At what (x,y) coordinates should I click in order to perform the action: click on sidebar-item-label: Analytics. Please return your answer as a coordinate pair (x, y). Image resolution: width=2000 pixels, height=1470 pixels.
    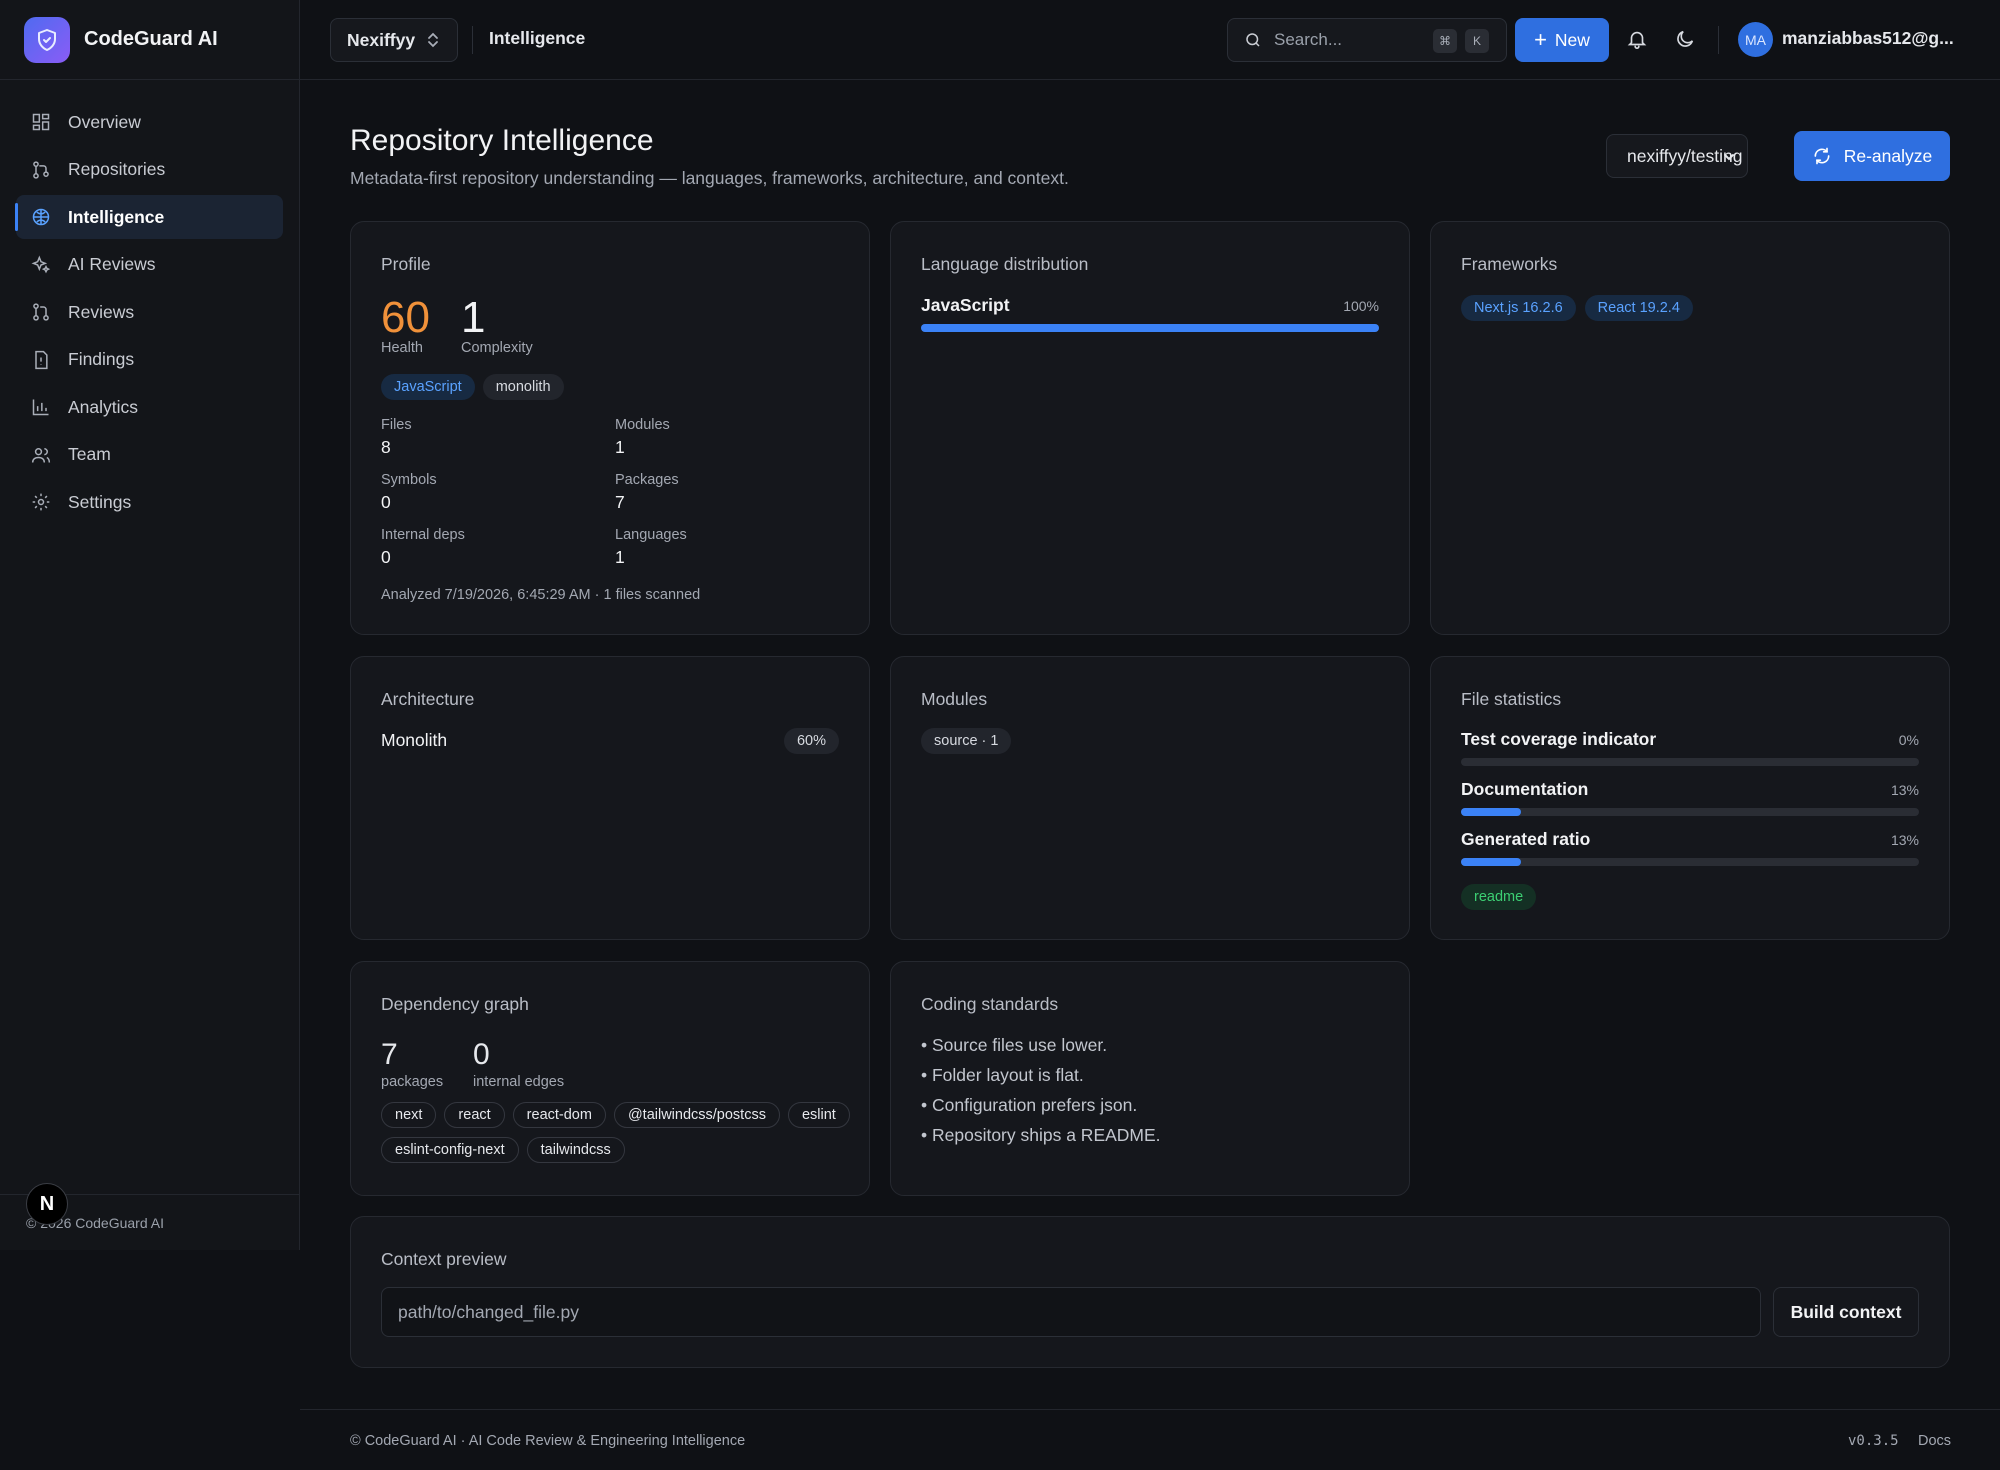
    Looking at the image, I should click on (103, 406).